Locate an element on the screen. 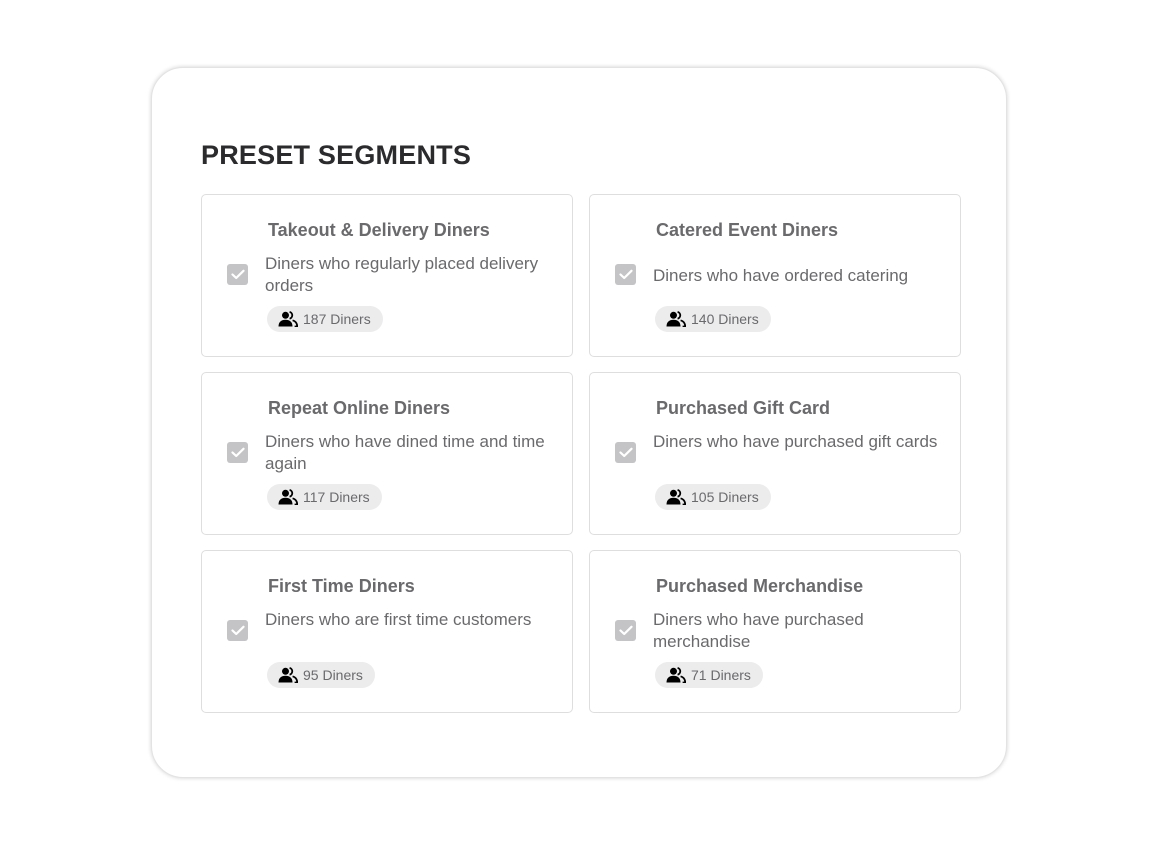 This screenshot has height=848, width=1160. segment-description: Diners who have purchased merchandise is located at coordinates (758, 630).